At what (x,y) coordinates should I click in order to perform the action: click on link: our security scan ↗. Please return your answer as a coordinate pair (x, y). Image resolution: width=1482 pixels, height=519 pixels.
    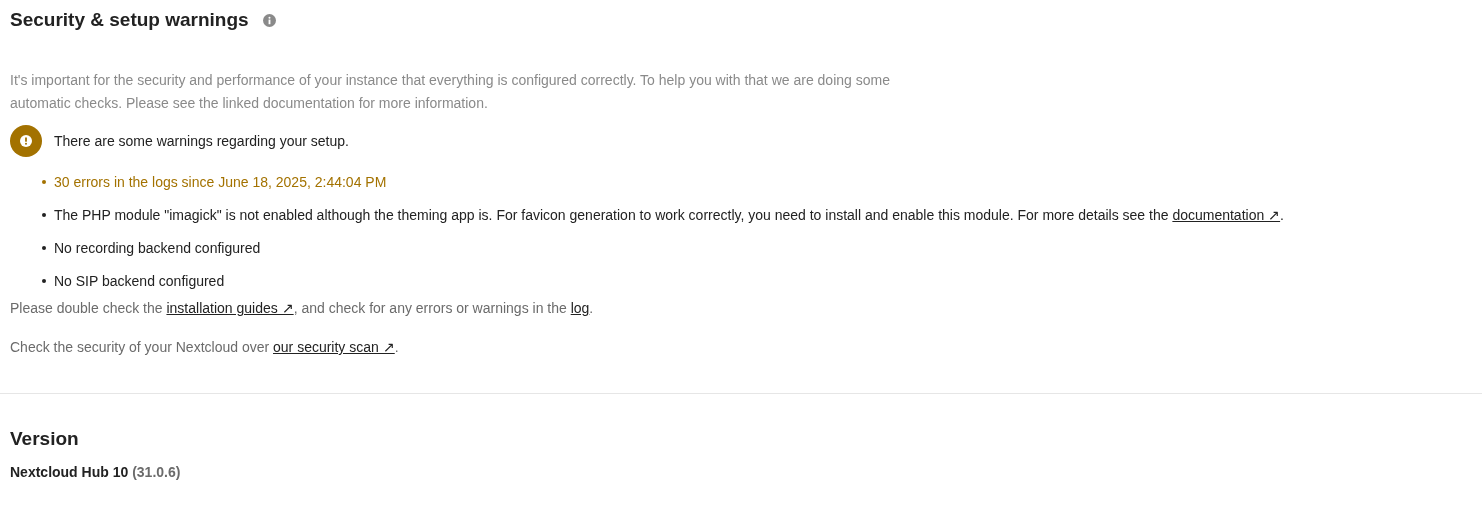
    Looking at the image, I should click on (334, 347).